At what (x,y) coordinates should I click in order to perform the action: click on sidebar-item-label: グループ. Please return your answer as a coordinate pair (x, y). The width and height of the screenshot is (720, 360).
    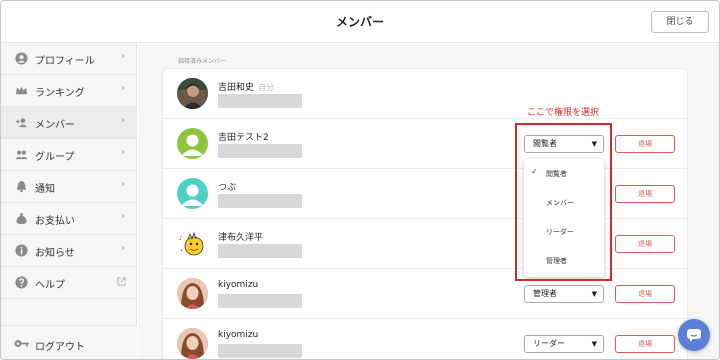
    Looking at the image, I should click on (55, 157).